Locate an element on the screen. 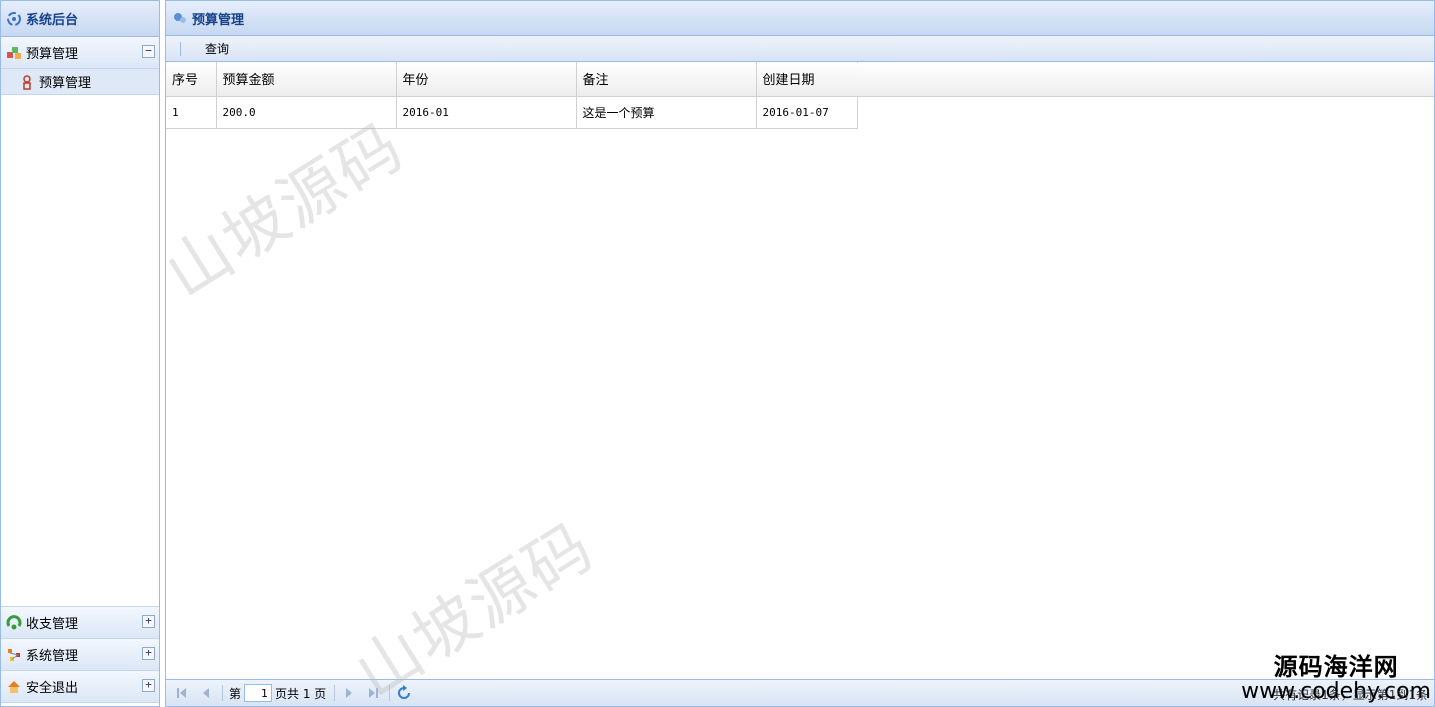 The height and width of the screenshot is (707, 1435). sidebar-section-label: 安全退出 is located at coordinates (52, 688).